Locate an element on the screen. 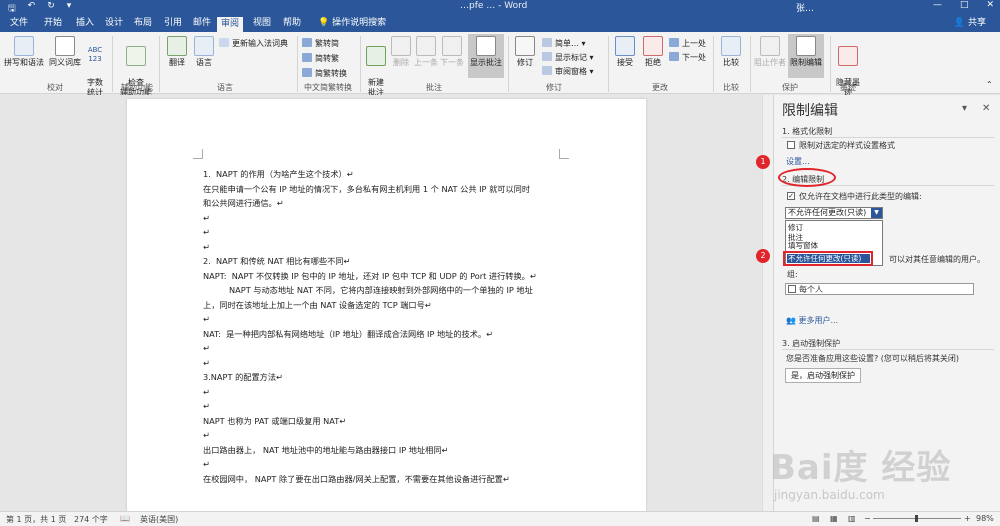  tab-file: 文件 is located at coordinates (19, 24).